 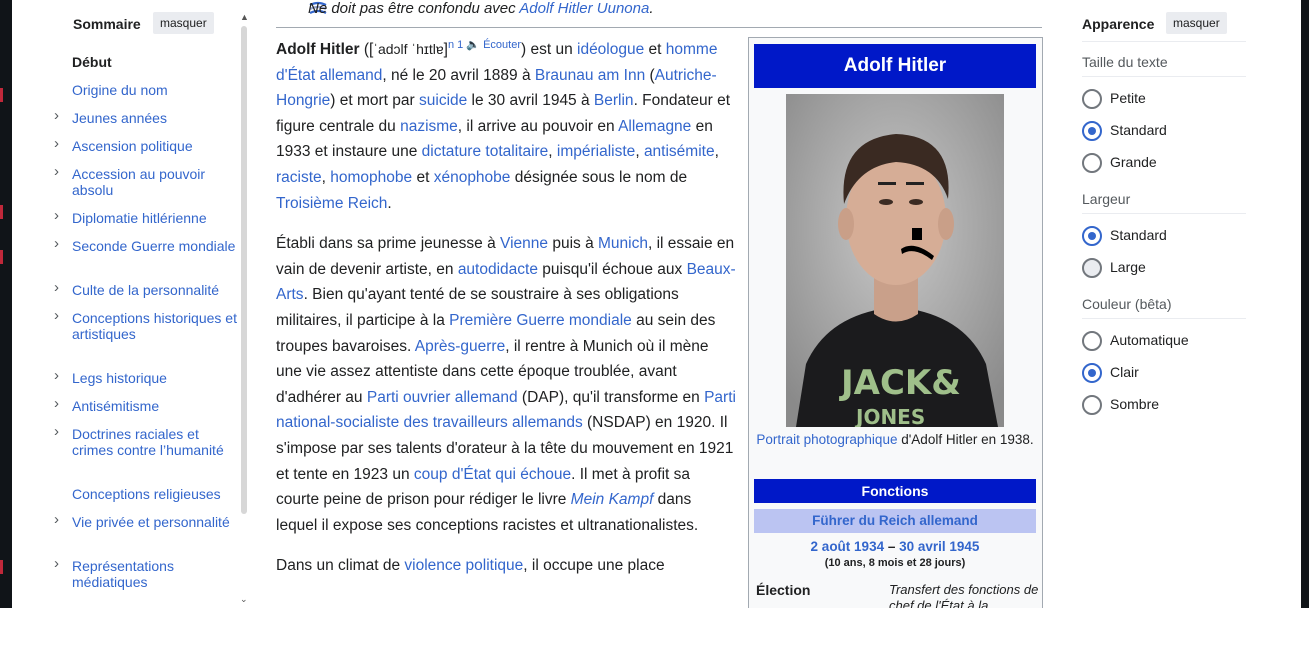 I want to click on toc-item: Conceptions religieuses, so click(x=154, y=494).